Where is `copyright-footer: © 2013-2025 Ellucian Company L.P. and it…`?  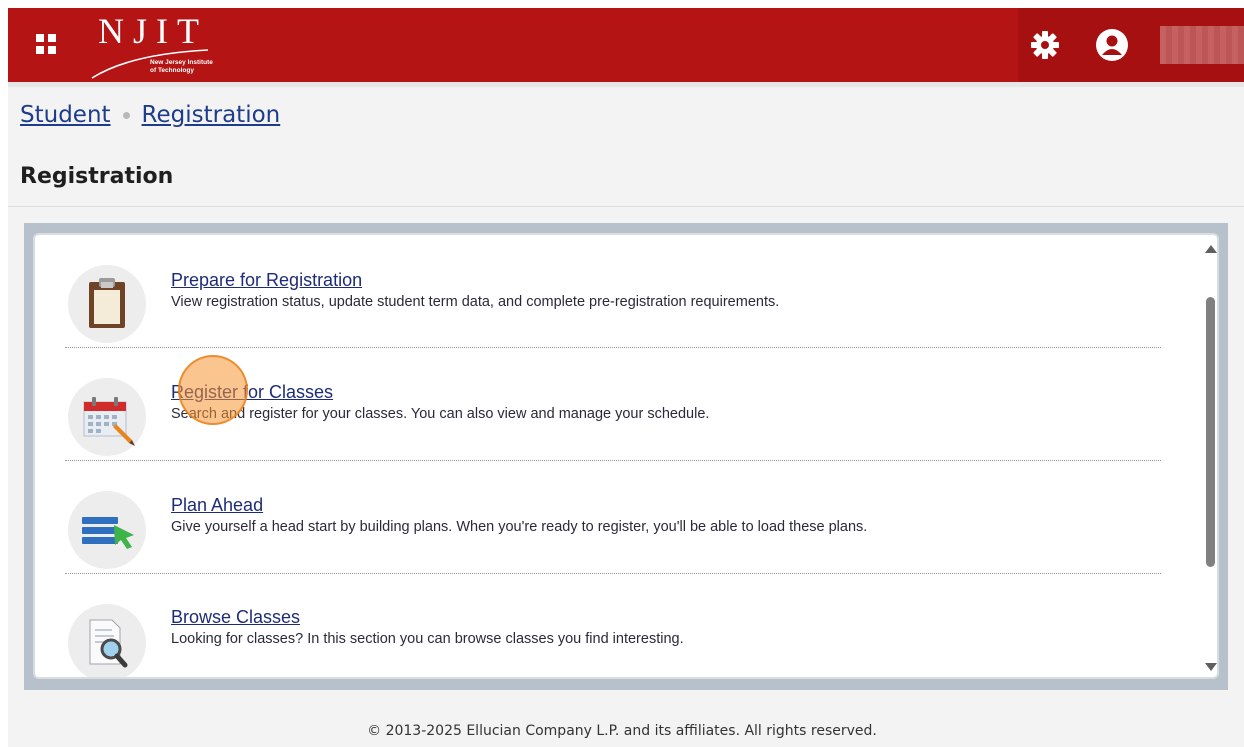
copyright-footer: © 2013-2025 Ellucian Company L.P. and it… is located at coordinates (622, 731).